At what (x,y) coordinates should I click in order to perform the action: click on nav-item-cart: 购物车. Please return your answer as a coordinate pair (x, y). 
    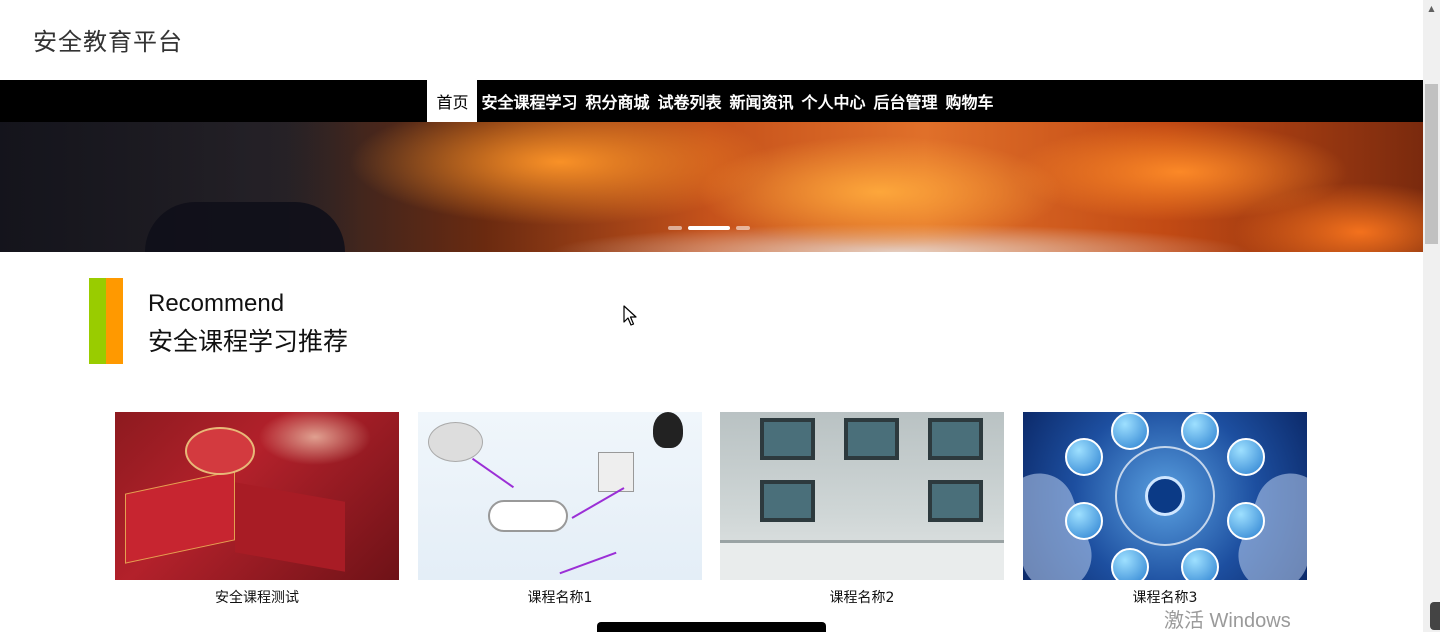
    Looking at the image, I should click on (970, 101).